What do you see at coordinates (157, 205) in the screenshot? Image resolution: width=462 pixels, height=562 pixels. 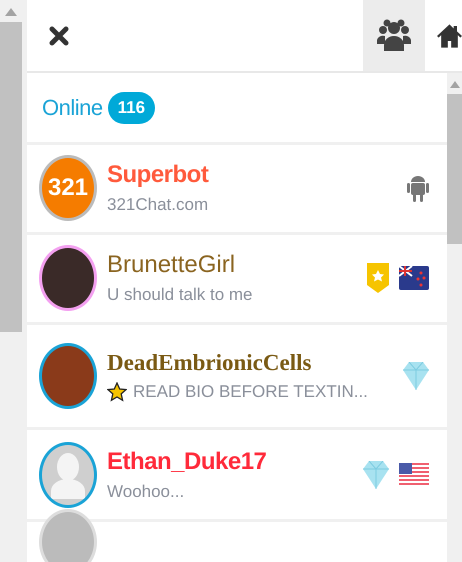 I see `status-message: 321Chat.com` at bounding box center [157, 205].